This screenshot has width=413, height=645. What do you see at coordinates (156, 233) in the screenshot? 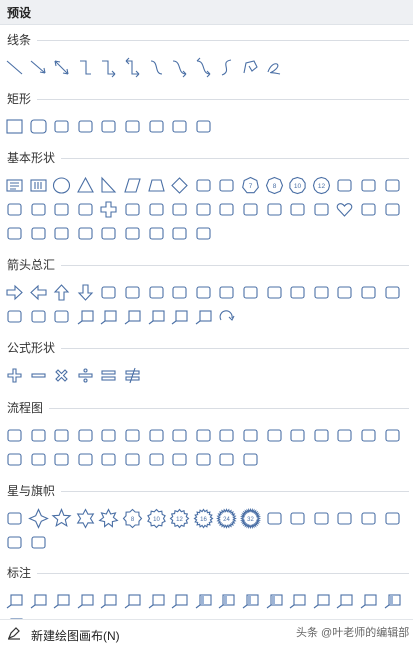
I see `right-bracket-icon` at bounding box center [156, 233].